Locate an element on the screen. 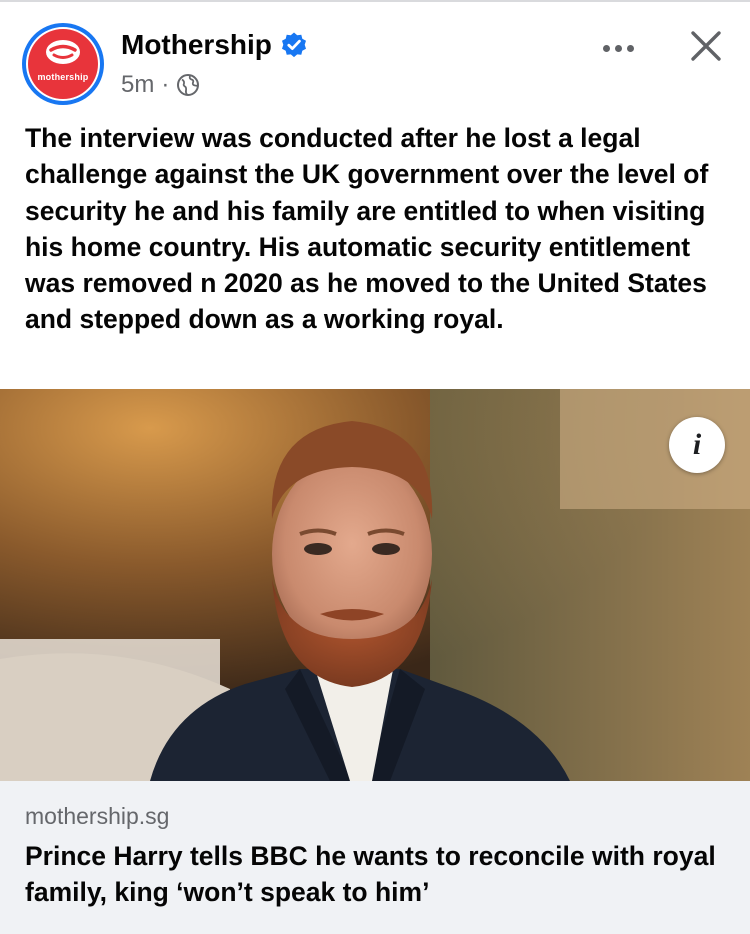  page-name: Mothership is located at coordinates (196, 45).